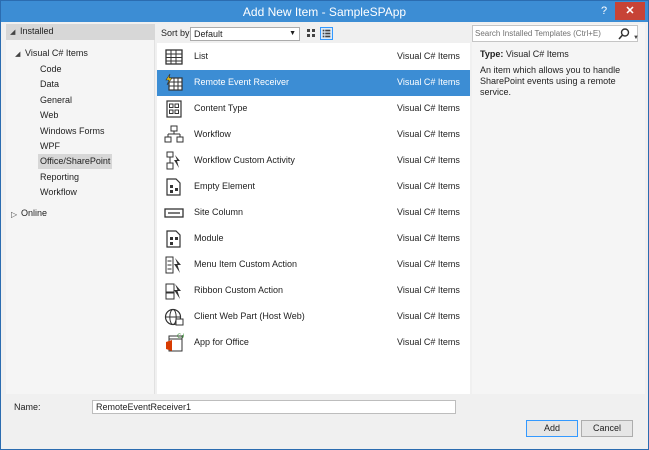 This screenshot has width=649, height=450. Describe the element at coordinates (209, 238) in the screenshot. I see `template-name: Module` at that location.